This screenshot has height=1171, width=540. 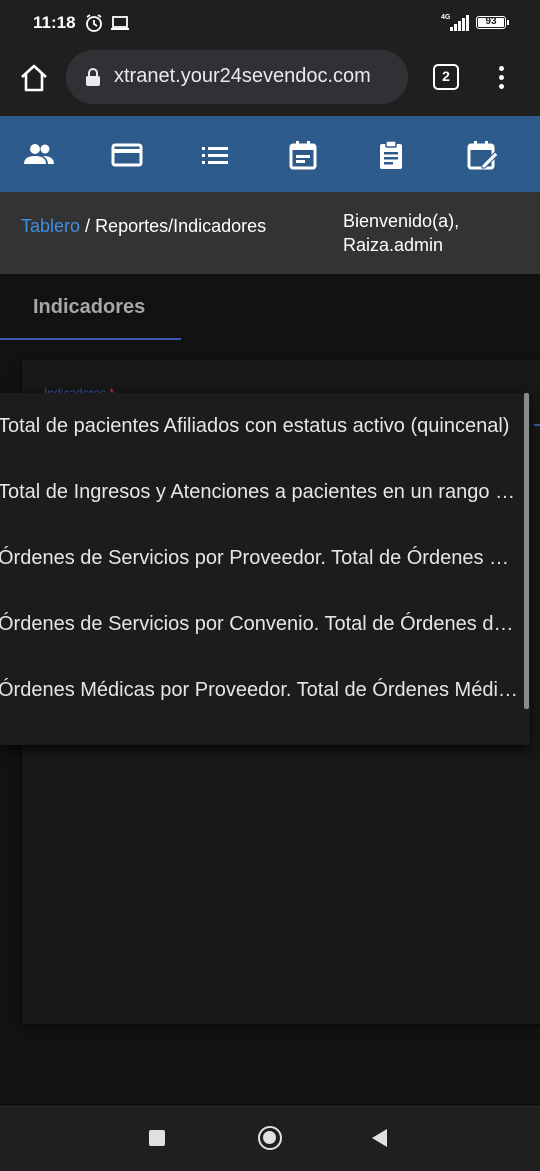 What do you see at coordinates (401, 233) in the screenshot?
I see `welcome-message: Bienvenido(a), Raiza.admin` at bounding box center [401, 233].